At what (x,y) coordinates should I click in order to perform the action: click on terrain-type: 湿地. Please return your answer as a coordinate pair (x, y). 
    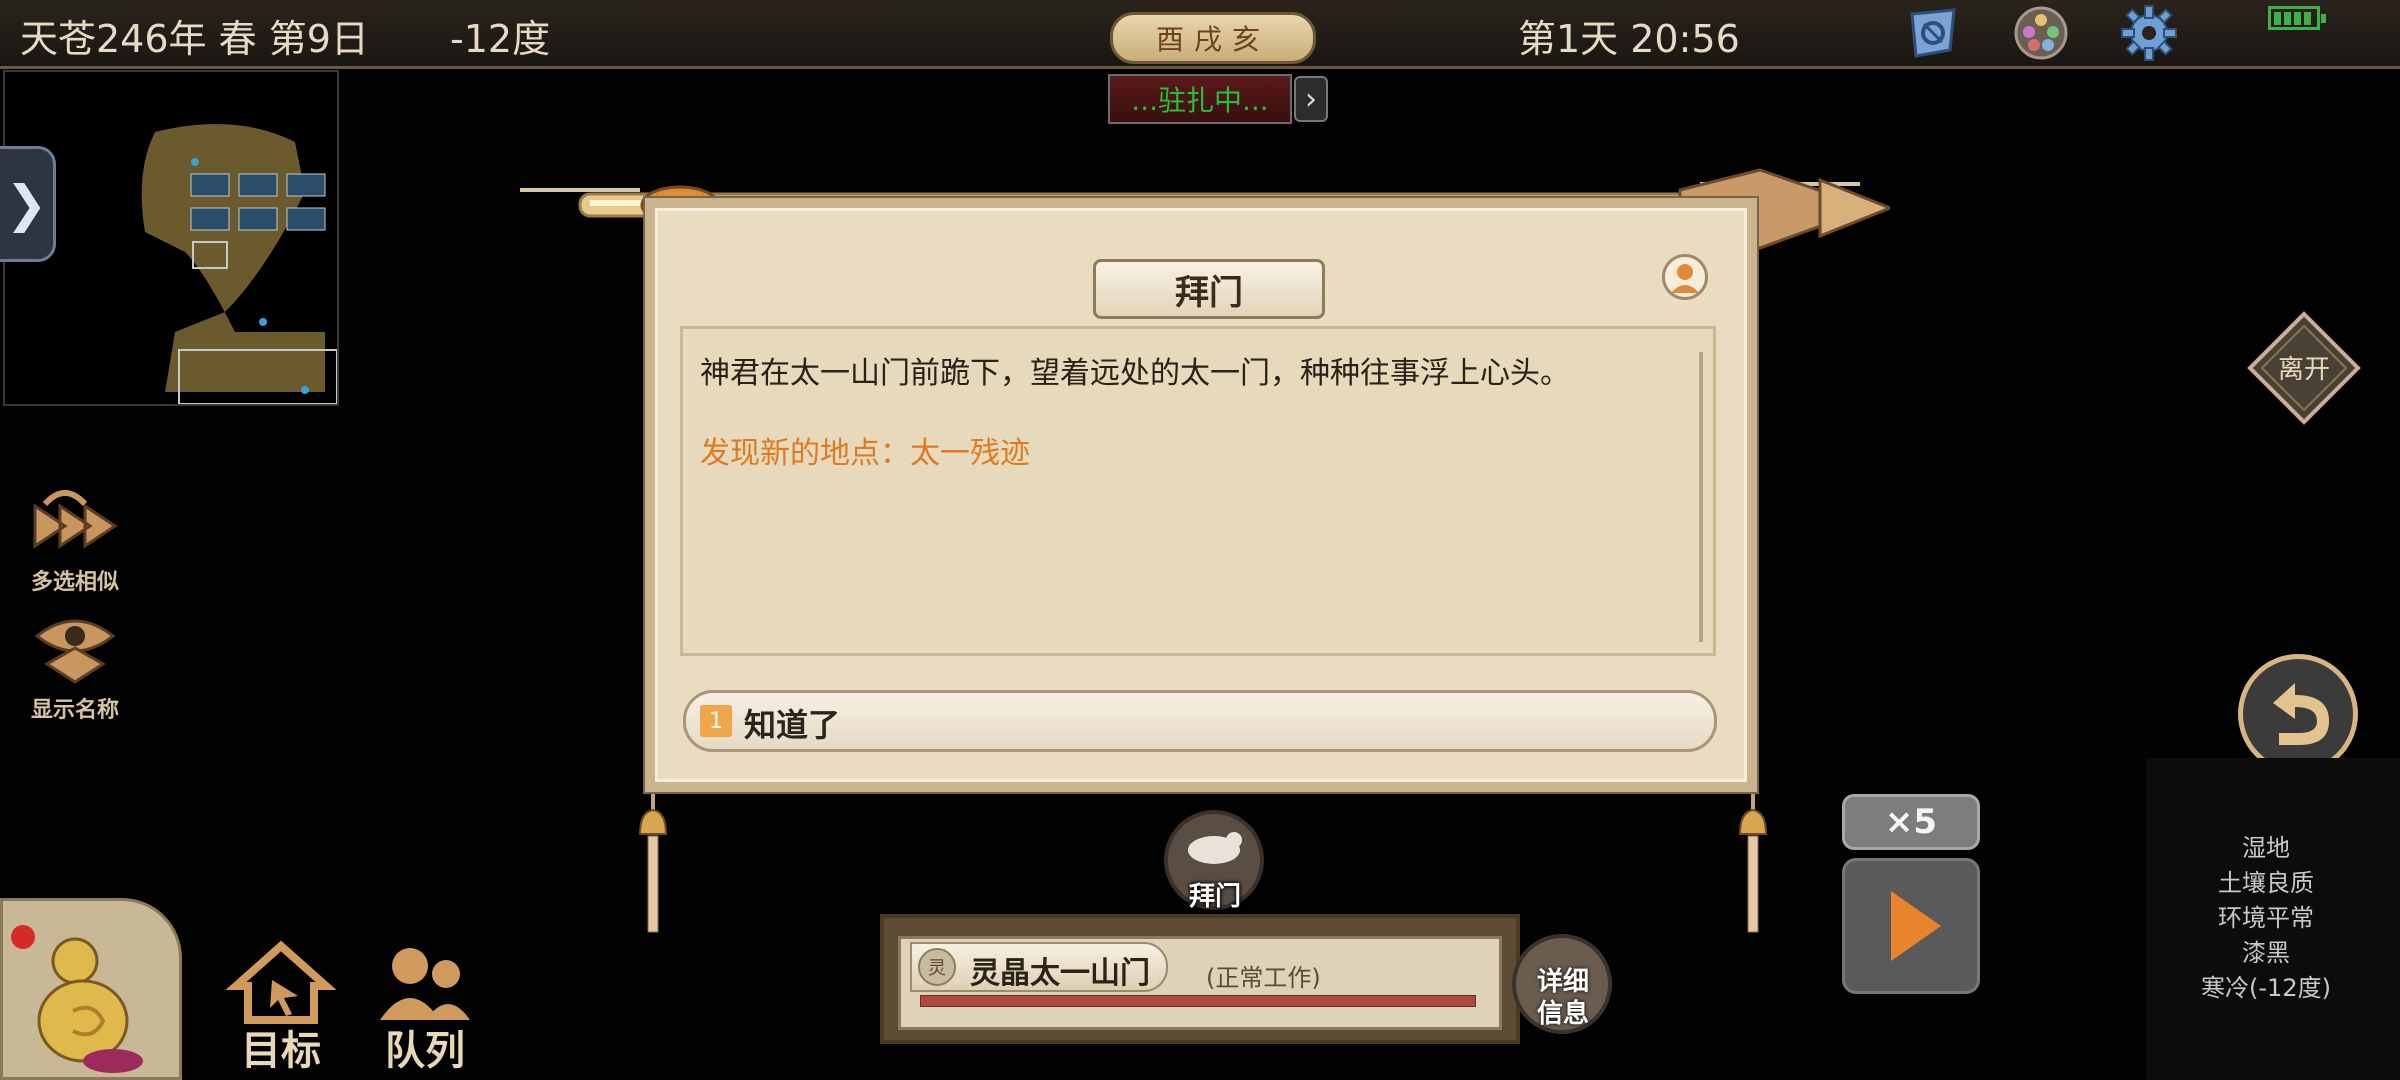
    Looking at the image, I should click on (2266, 848).